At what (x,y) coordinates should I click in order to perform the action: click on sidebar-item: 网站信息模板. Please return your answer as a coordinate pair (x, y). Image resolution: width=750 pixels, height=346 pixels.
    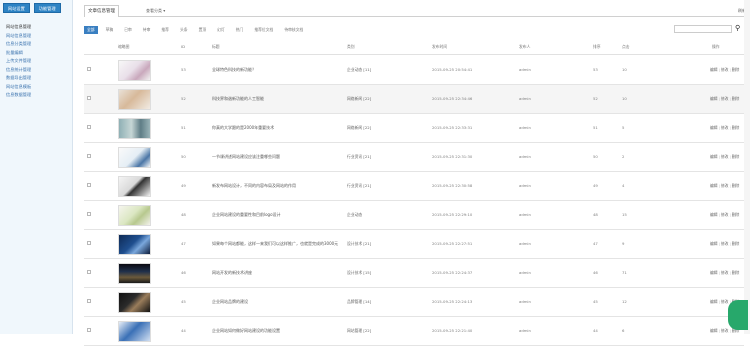
    Looking at the image, I should click on (39, 87).